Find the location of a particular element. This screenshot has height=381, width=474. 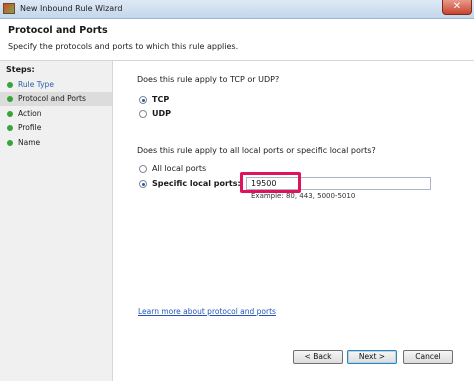

next-button: Next > is located at coordinates (372, 357).